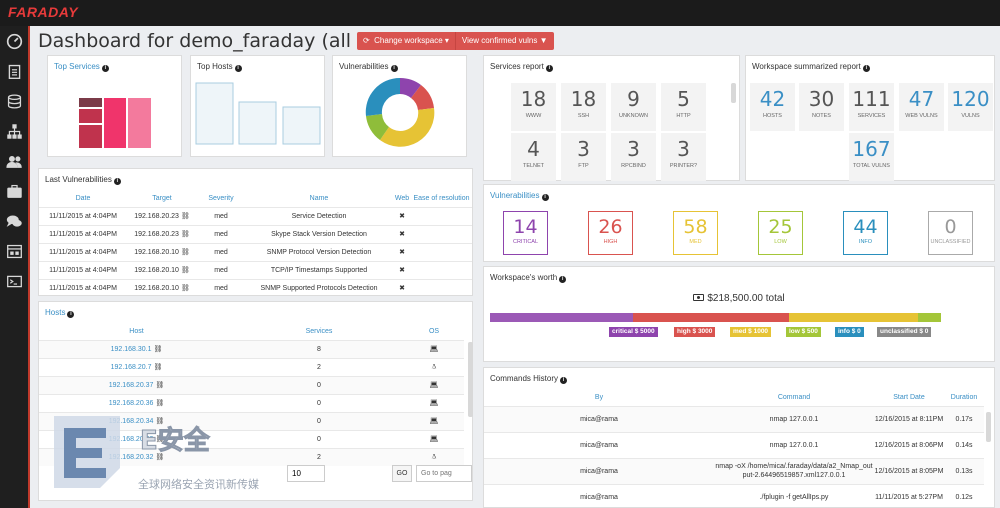 The image size is (1000, 508). Describe the element at coordinates (988, 427) in the screenshot. I see `commands-scrollbar` at that location.